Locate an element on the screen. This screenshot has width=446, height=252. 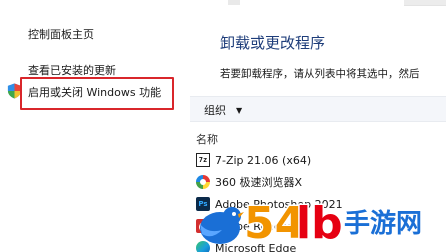
organize-button: 组织 ▼ is located at coordinates (223, 110).